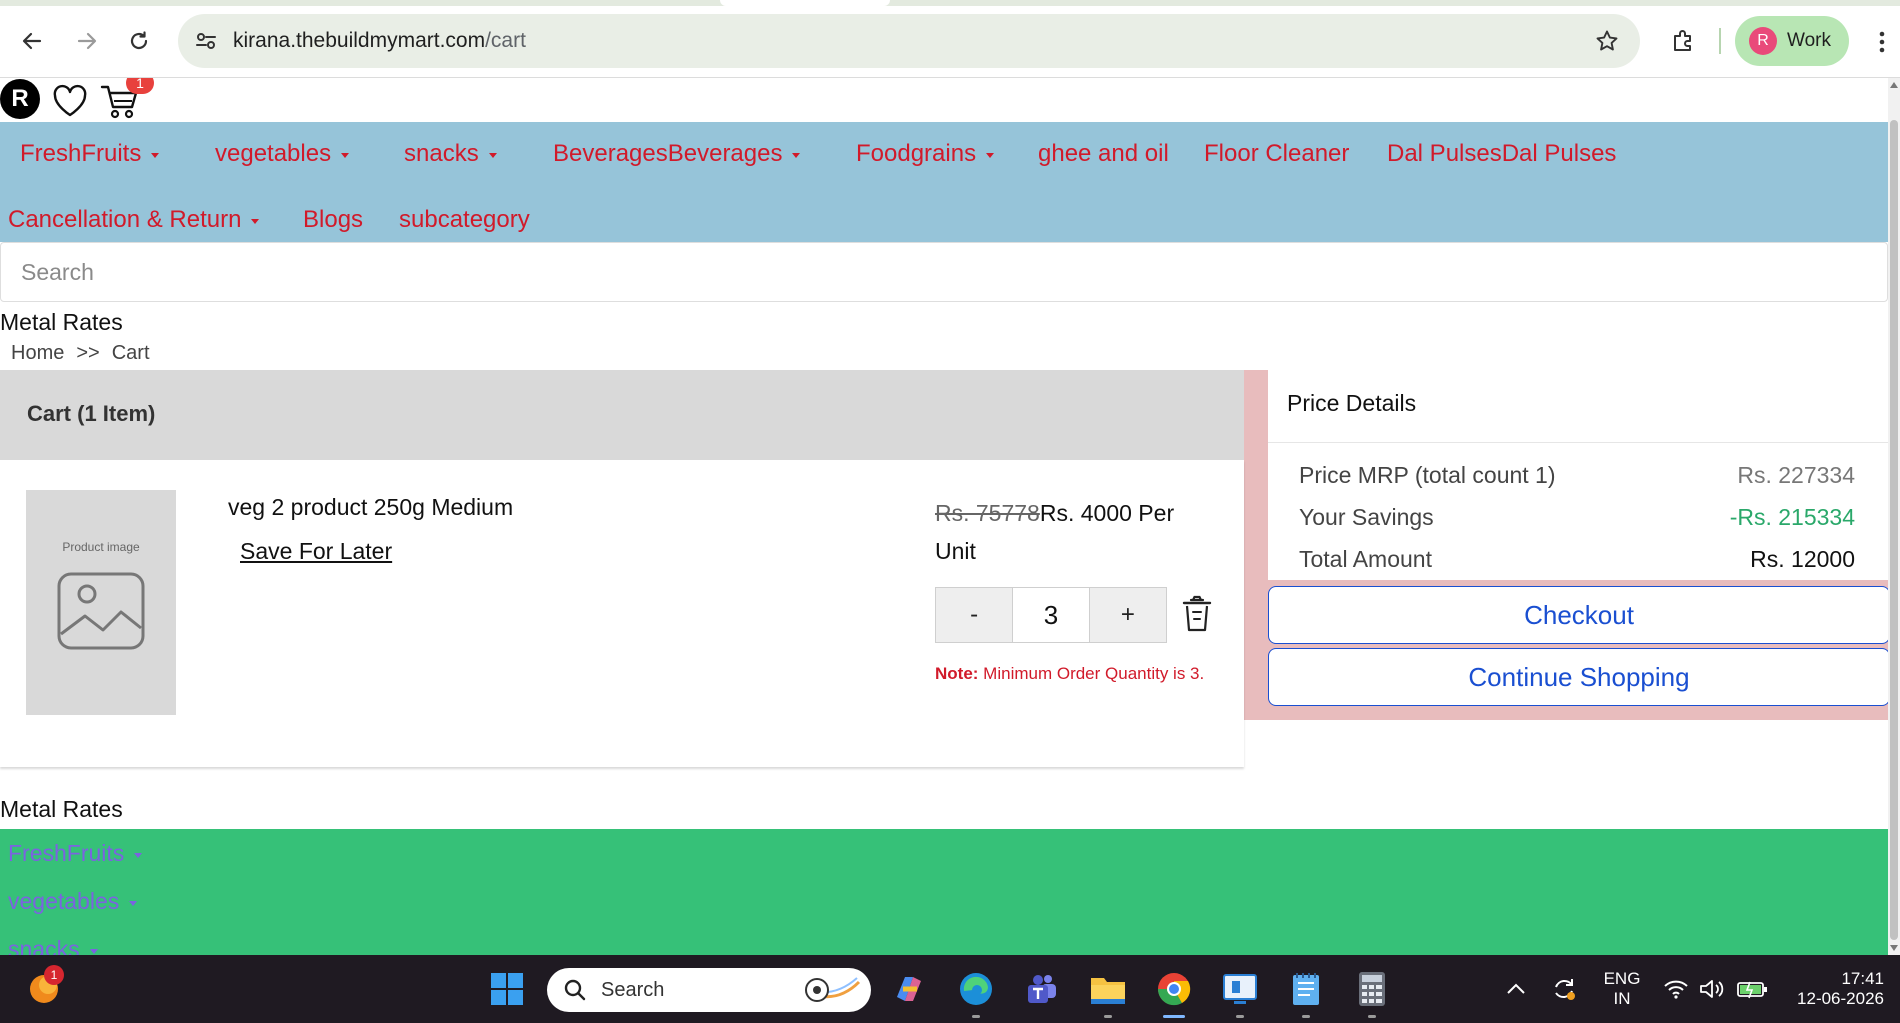 The image size is (1900, 1023). What do you see at coordinates (950, 989) in the screenshot?
I see `windows-taskbar: 1 Search ENG IN 17:41 12-06-2026` at bounding box center [950, 989].